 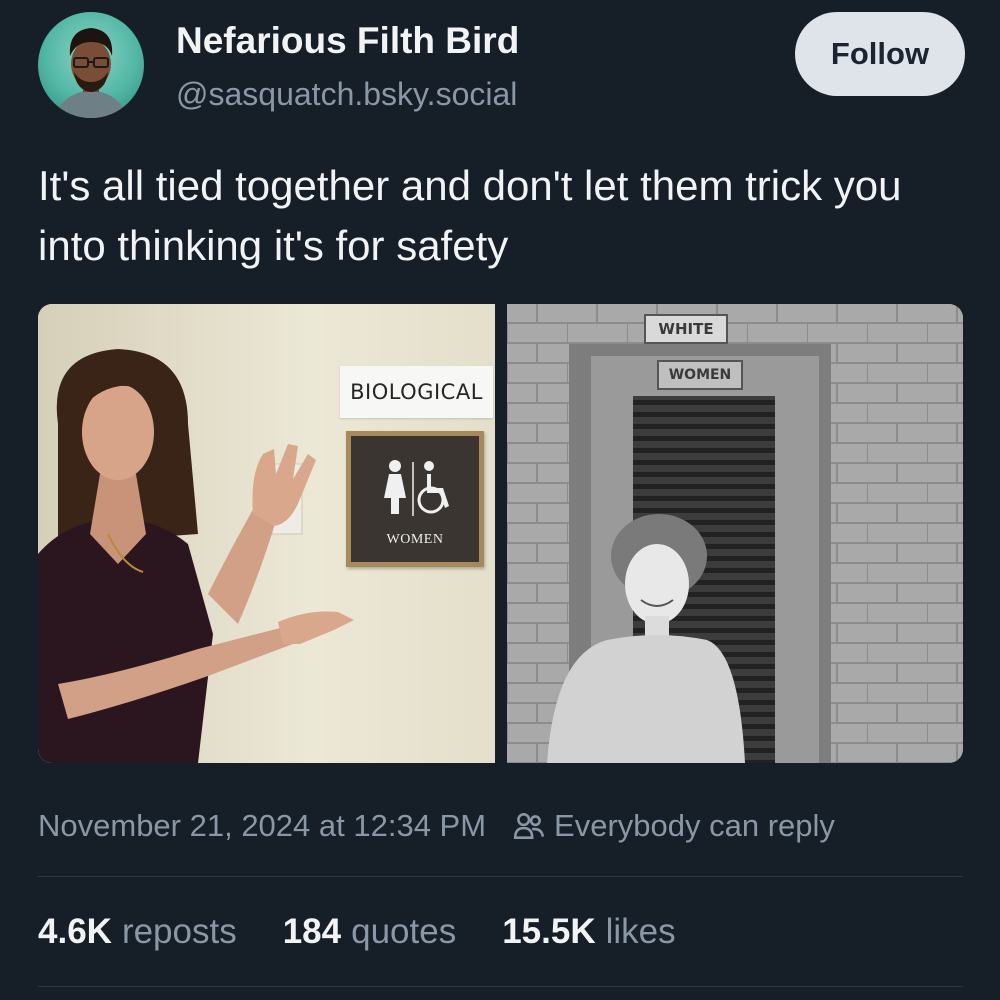 What do you see at coordinates (91, 73) in the screenshot?
I see `avatar-image` at bounding box center [91, 73].